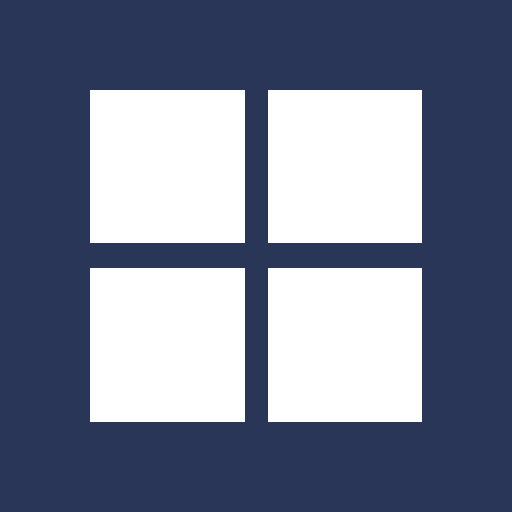 This screenshot has width=512, height=512. Describe the element at coordinates (167, 345) in the screenshot. I see `grid-tile-bottom-left` at that location.